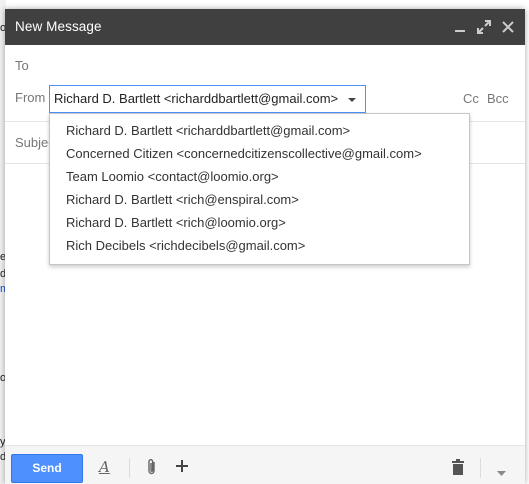 This screenshot has height=484, width=529. I want to click on from-option: Richard D. Bartlett <rich@enspiral.com>, so click(259, 199).